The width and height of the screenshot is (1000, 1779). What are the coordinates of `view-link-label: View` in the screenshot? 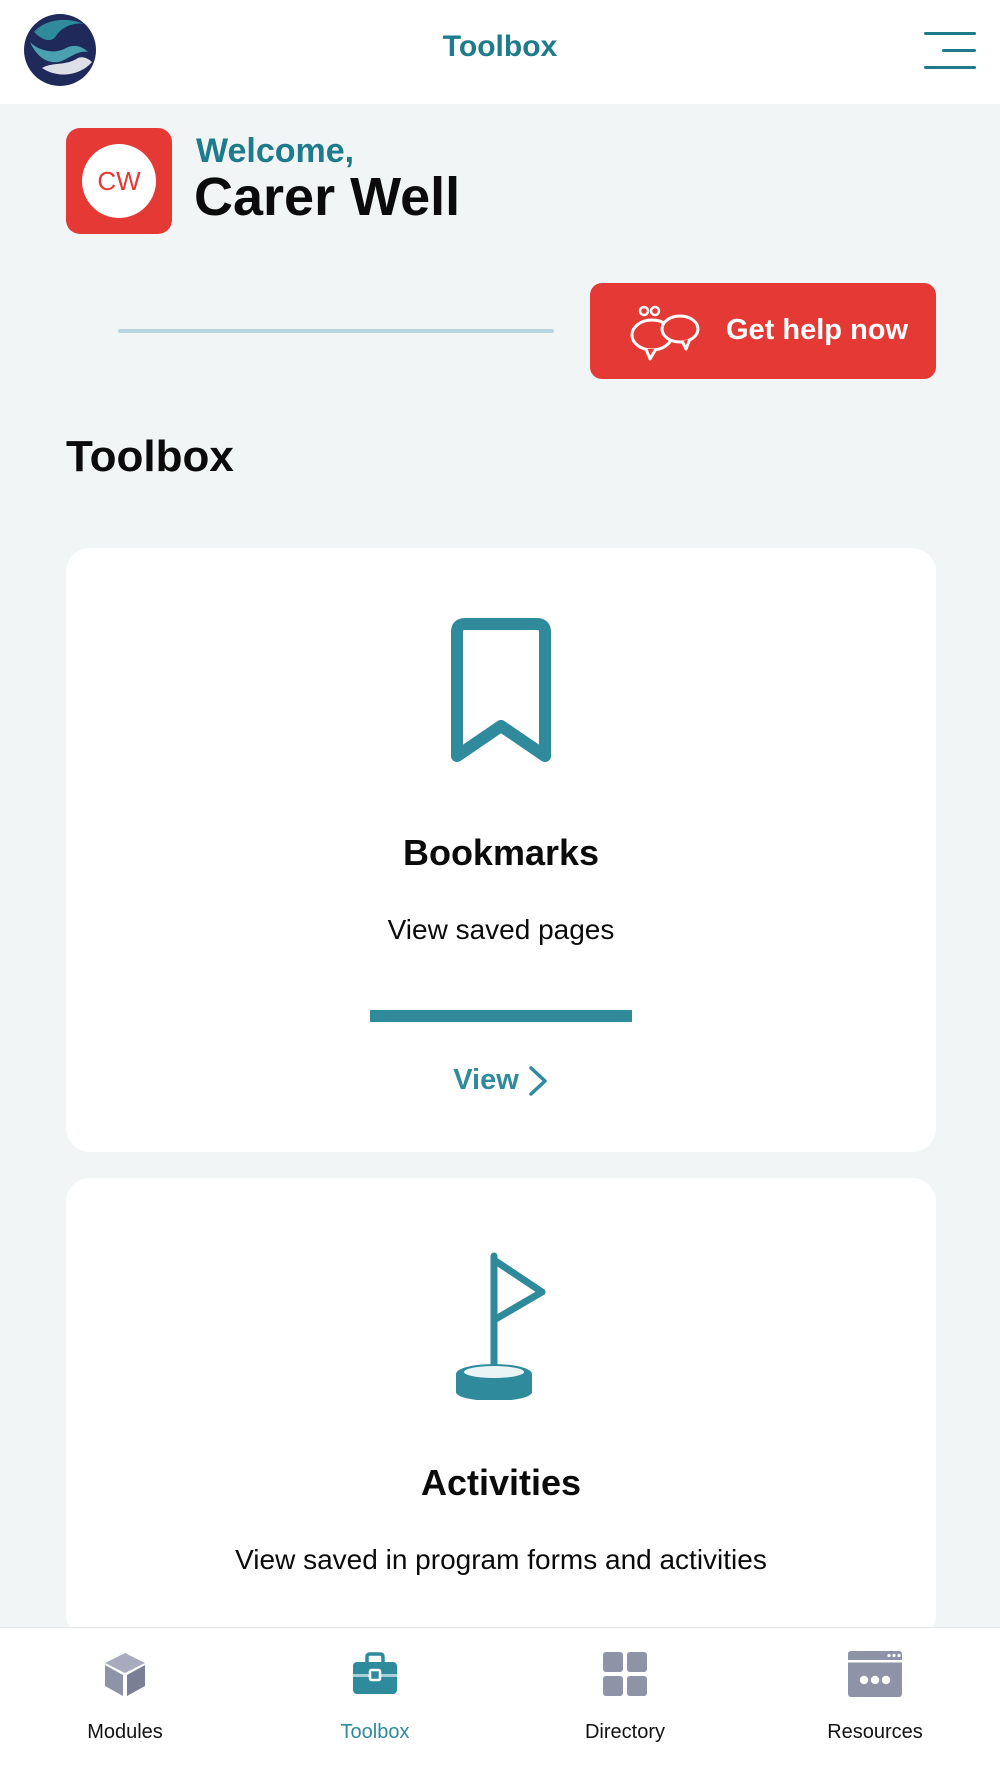 It's located at (486, 1080).